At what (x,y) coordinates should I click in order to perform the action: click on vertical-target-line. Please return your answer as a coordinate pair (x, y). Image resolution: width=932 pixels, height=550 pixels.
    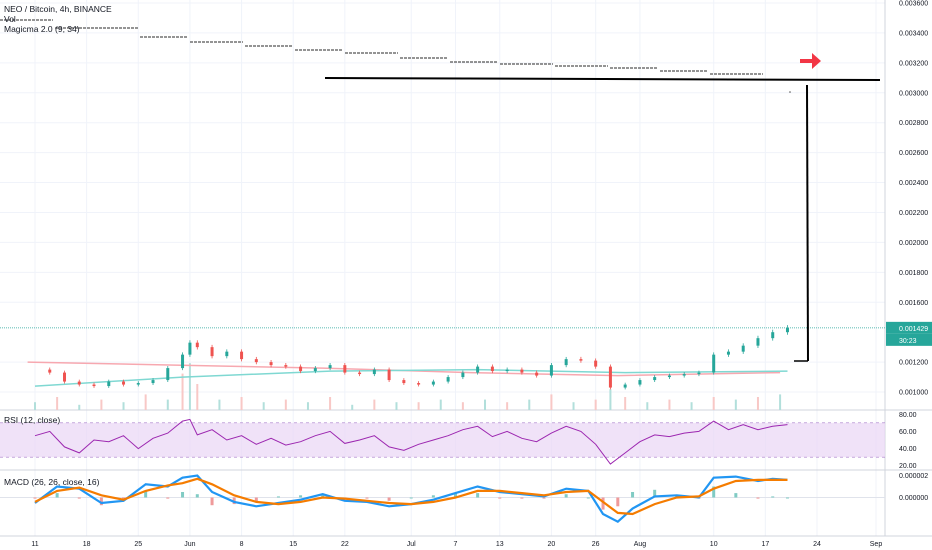
    Looking at the image, I should click on (807, 223).